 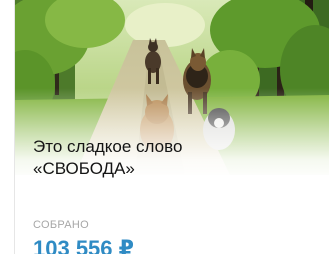 I want to click on raised-amount: 103 556 ₽, so click(x=83, y=245).